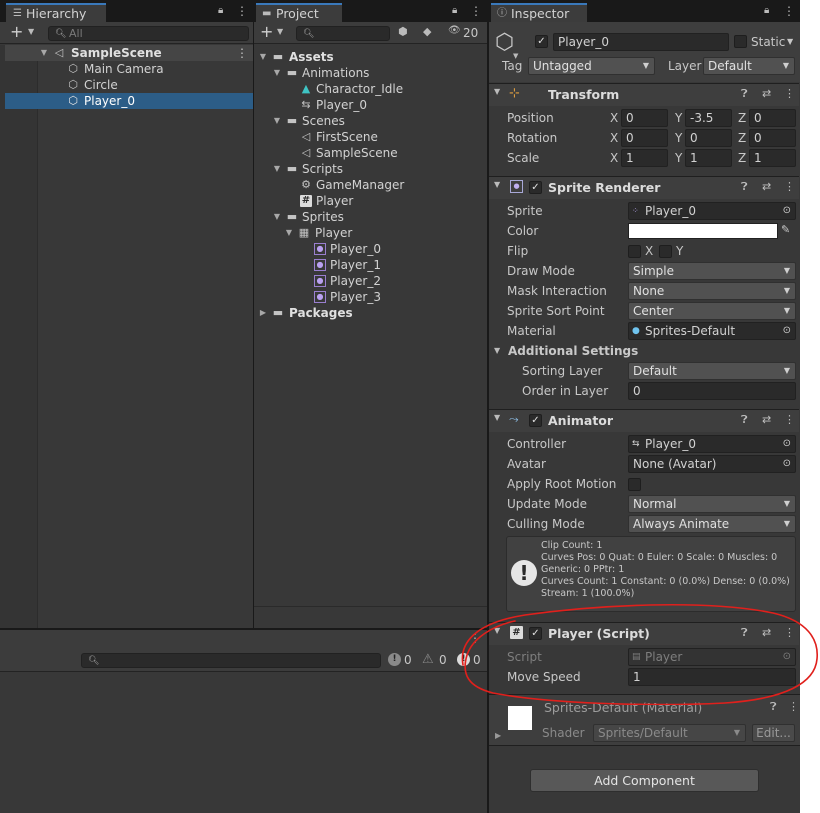 Image resolution: width=820 pixels, height=813 pixels. What do you see at coordinates (56, 12) in the screenshot?
I see `tab-hierarchy: ☰ Hierarchy` at bounding box center [56, 12].